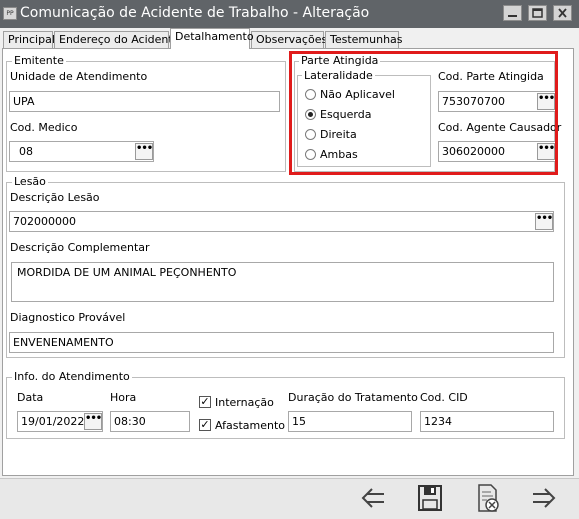  Describe the element at coordinates (444, 397) in the screenshot. I see `cod-cid-label: Cod. CID` at that location.